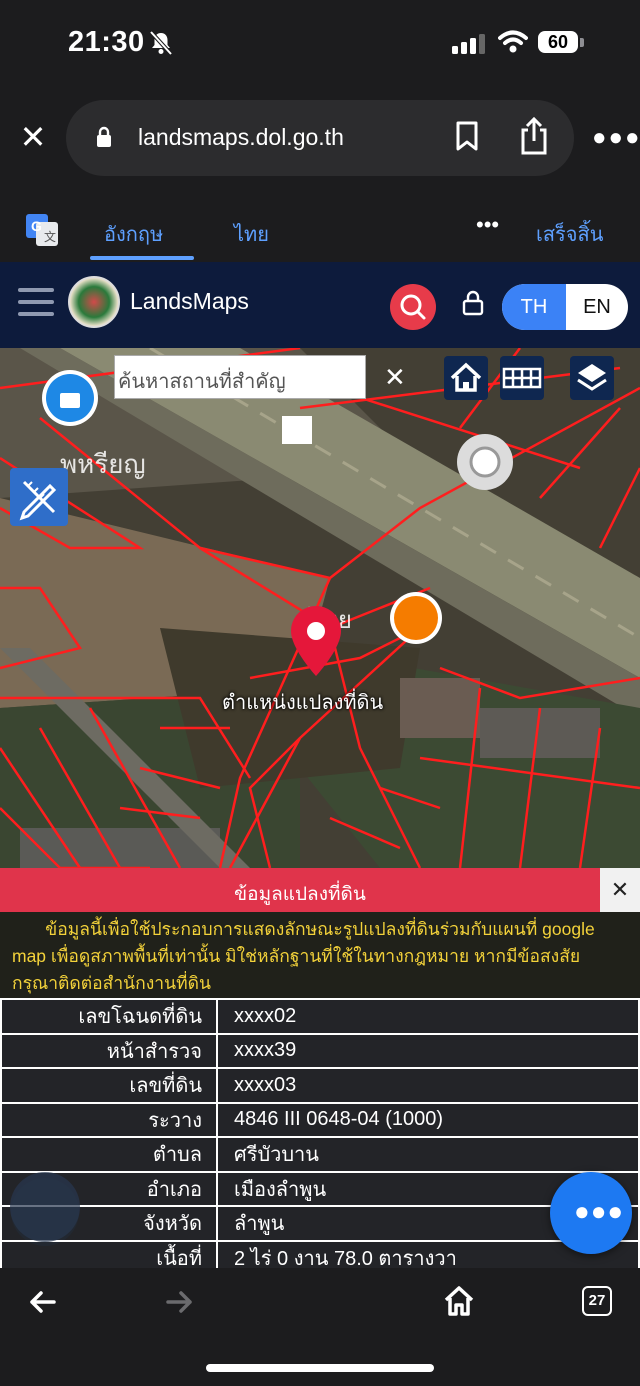 The image size is (640, 1386). What do you see at coordinates (582, 42) in the screenshot?
I see `battery-tip` at bounding box center [582, 42].